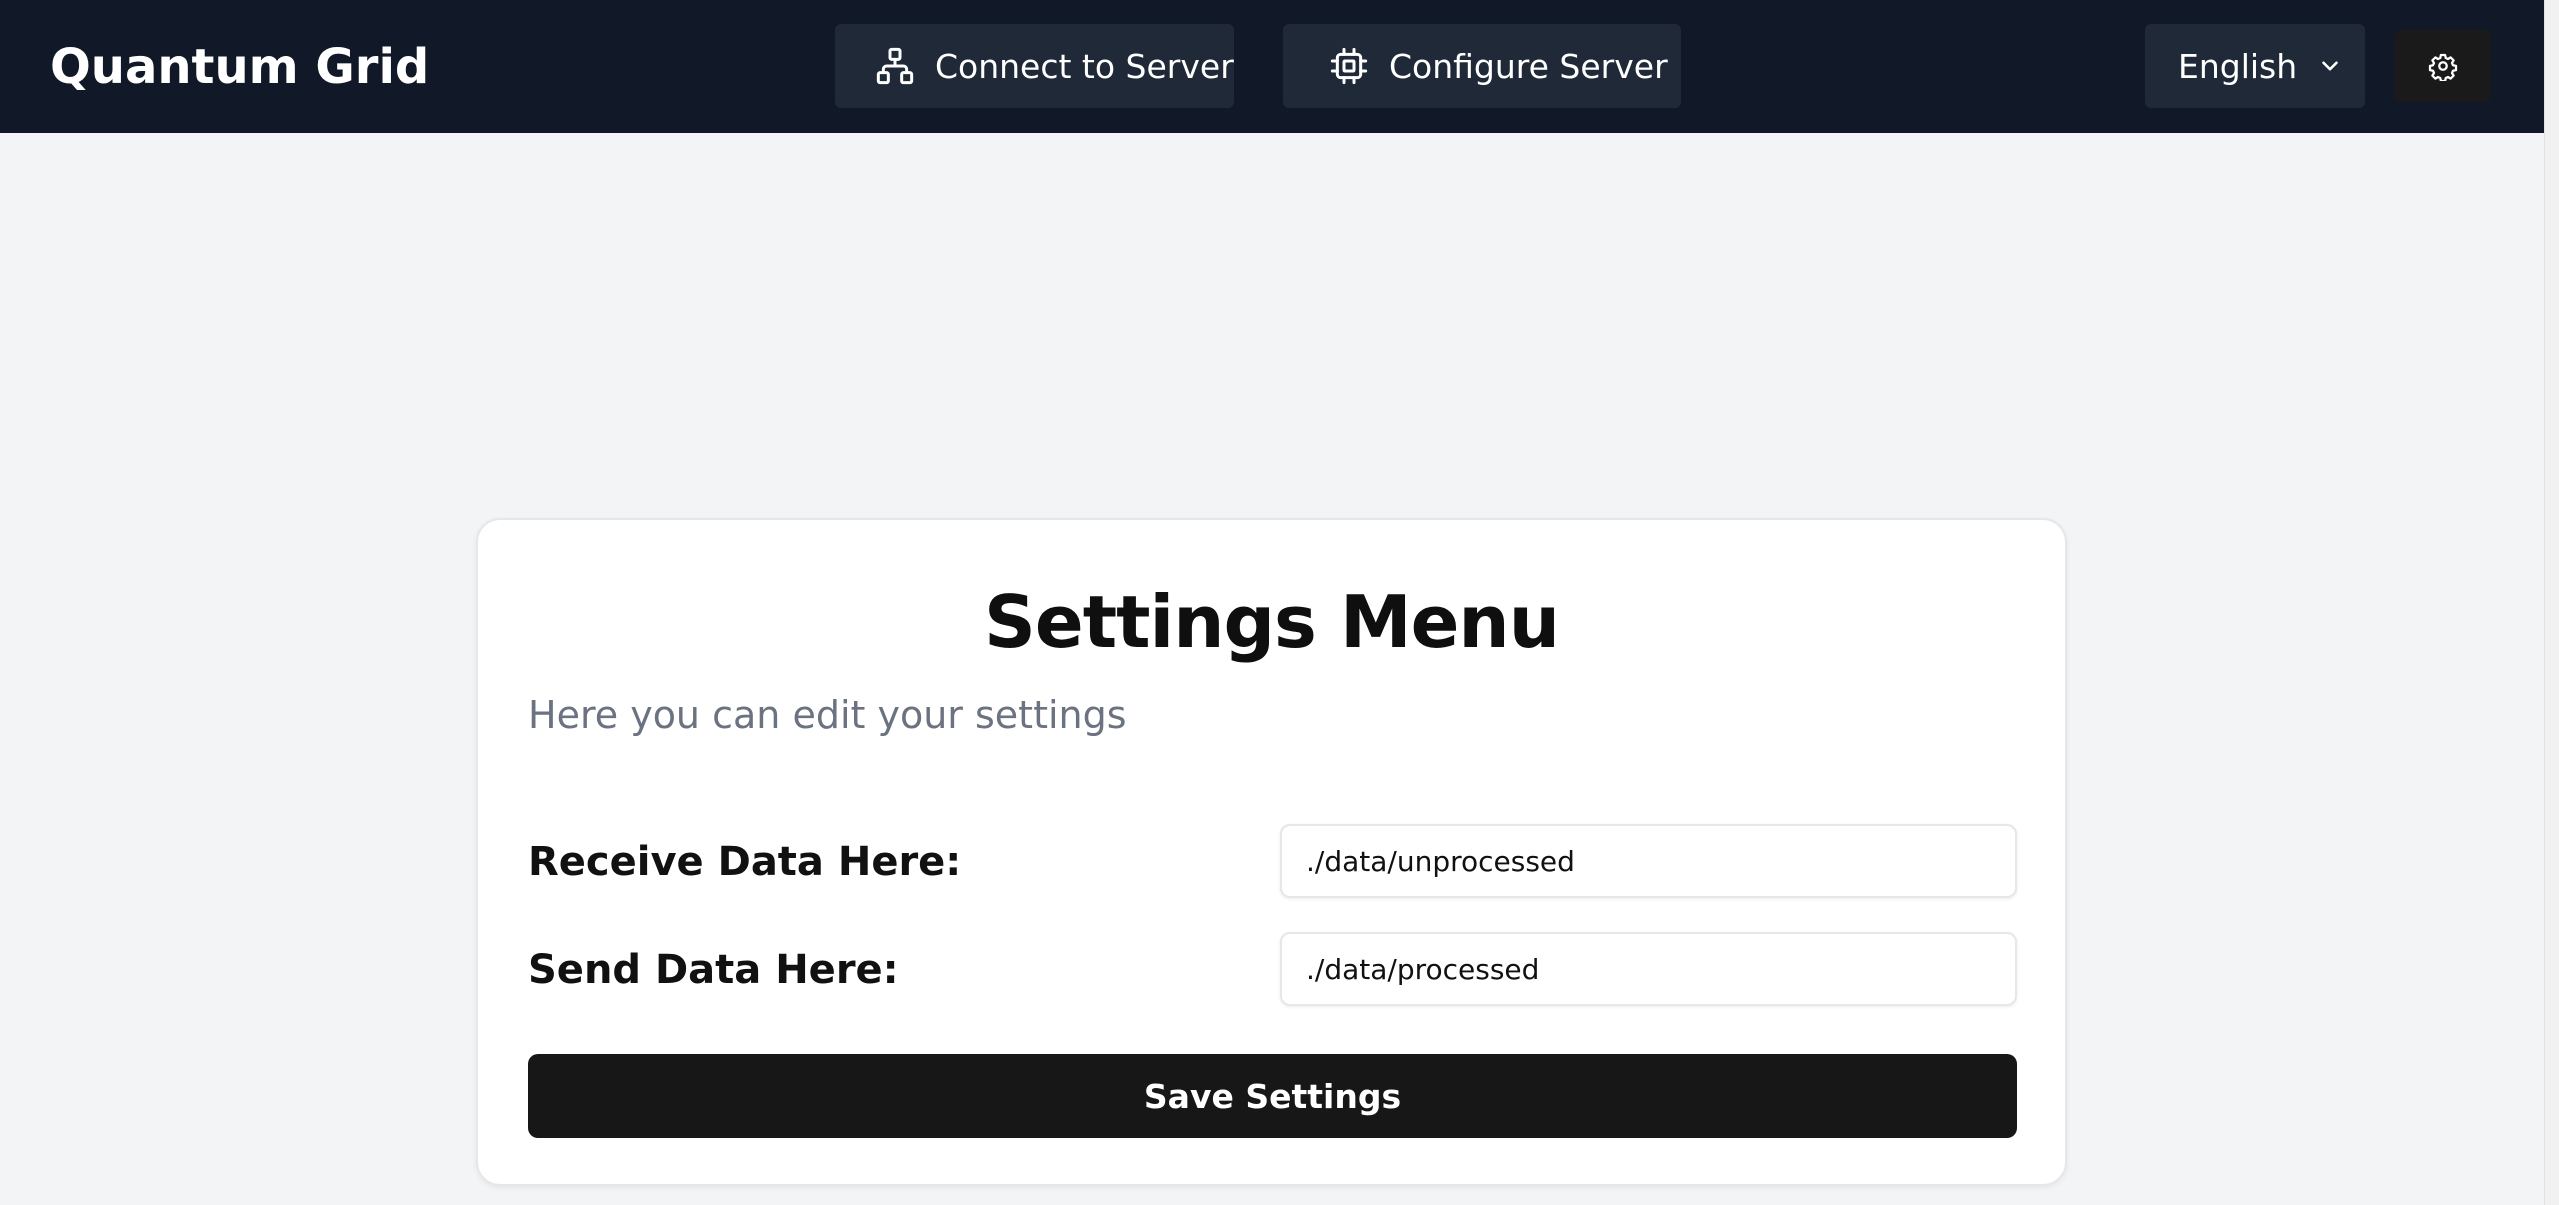 The image size is (2559, 1205). Describe the element at coordinates (713, 970) in the screenshot. I see `send-data-label: Send Data Here:` at that location.